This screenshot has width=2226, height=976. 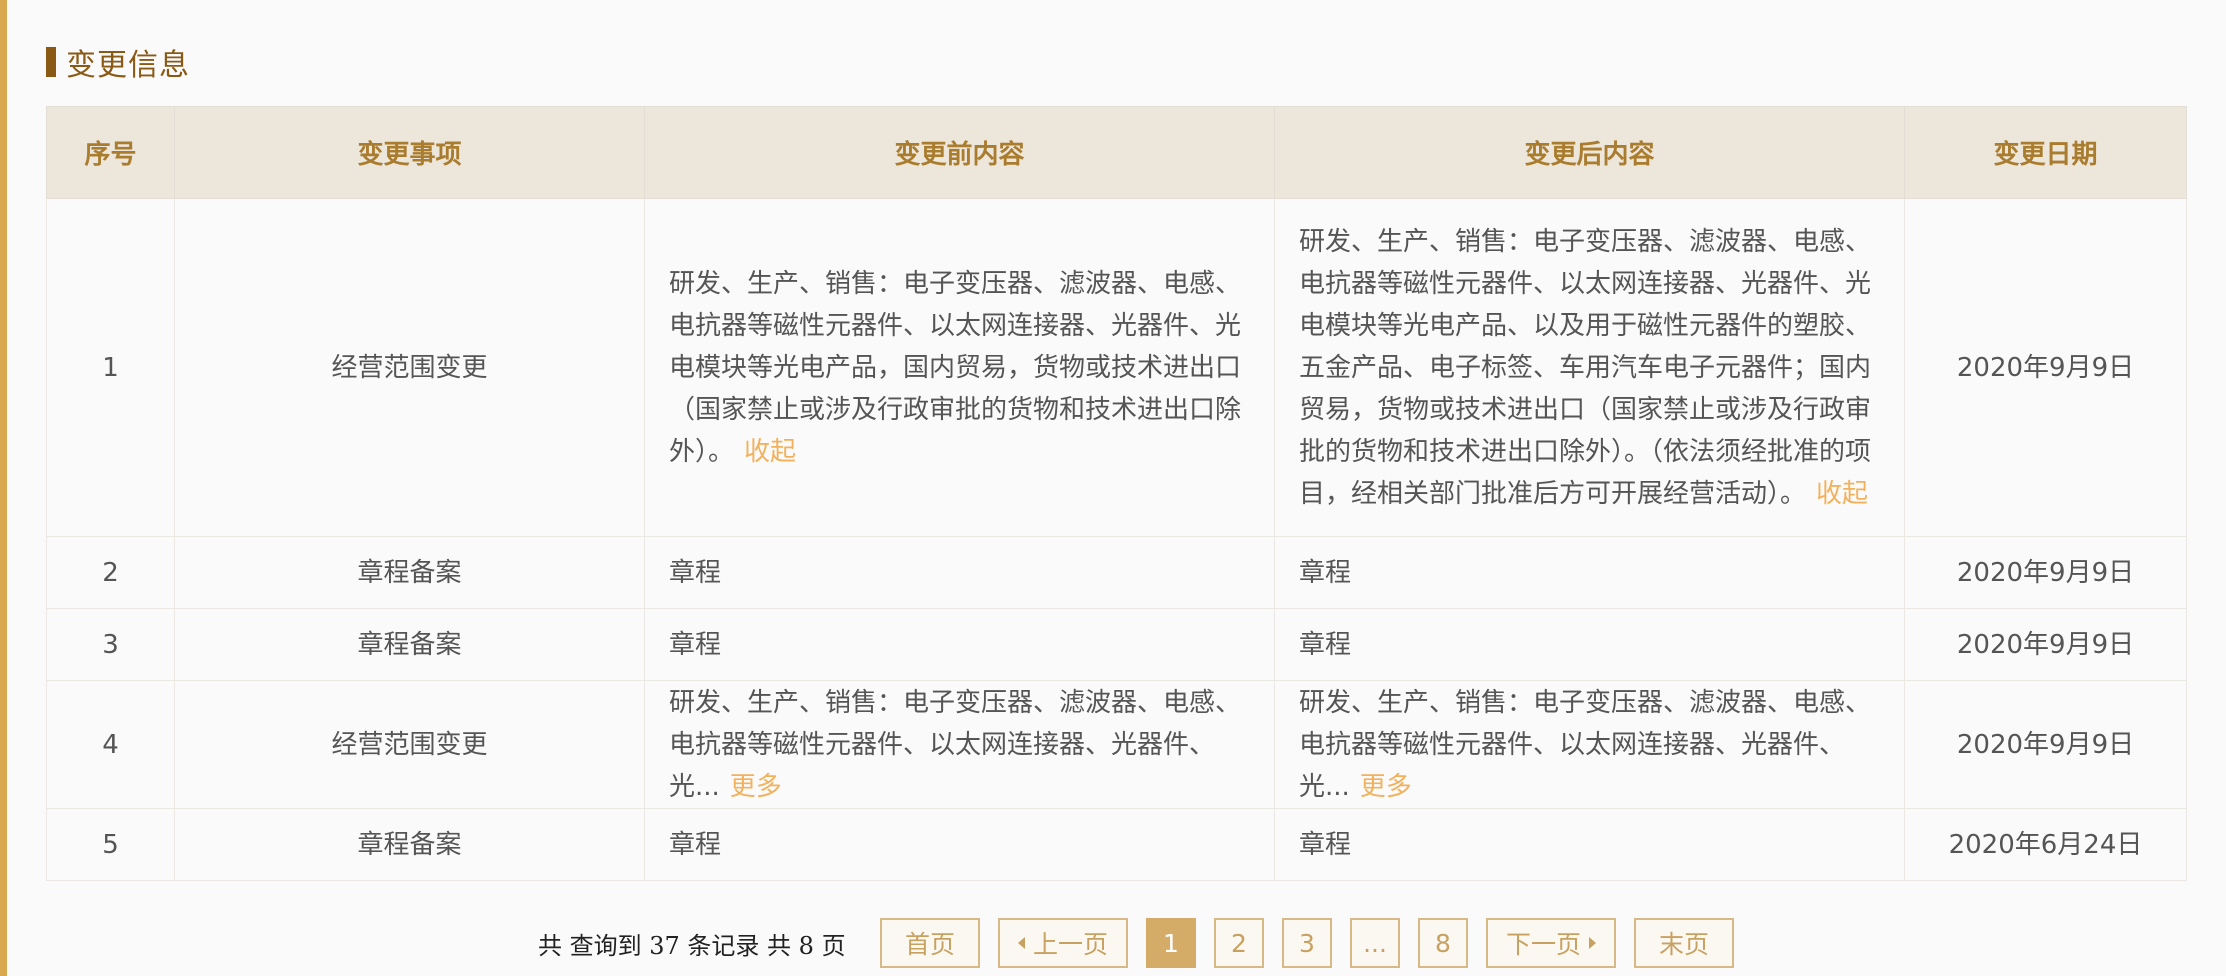 I want to click on section-title-text: 变更信息, so click(x=128, y=65).